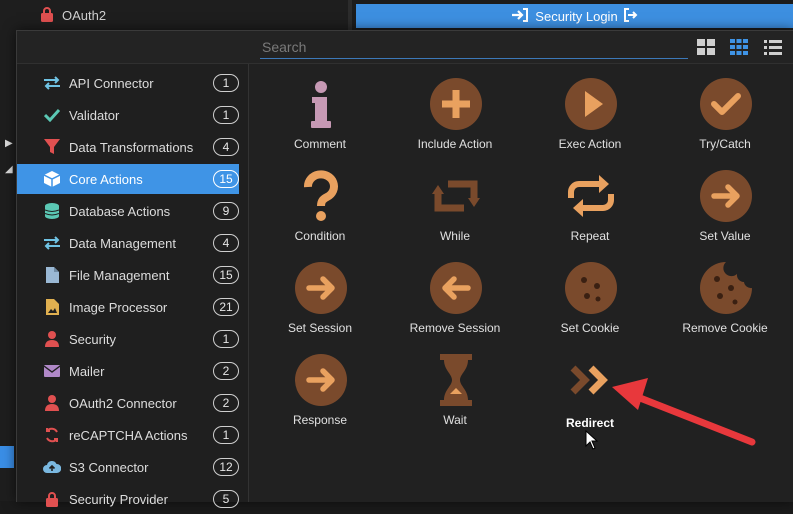  What do you see at coordinates (726, 288) in the screenshot?
I see `bitten-cookie-icon` at bounding box center [726, 288].